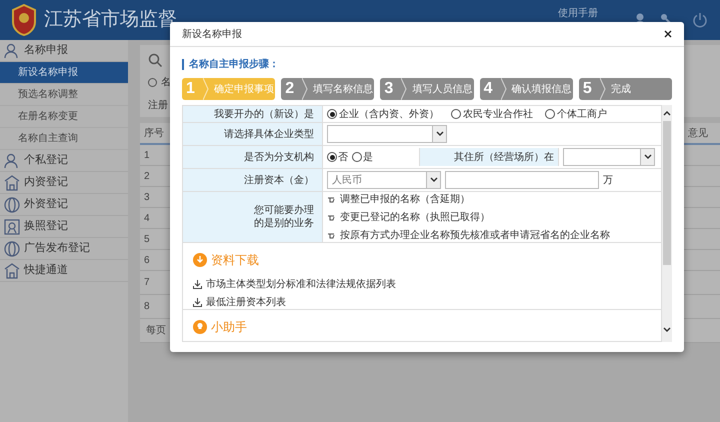  What do you see at coordinates (64, 183) in the screenshot?
I see `sidebar-group: 内资登记` at bounding box center [64, 183].